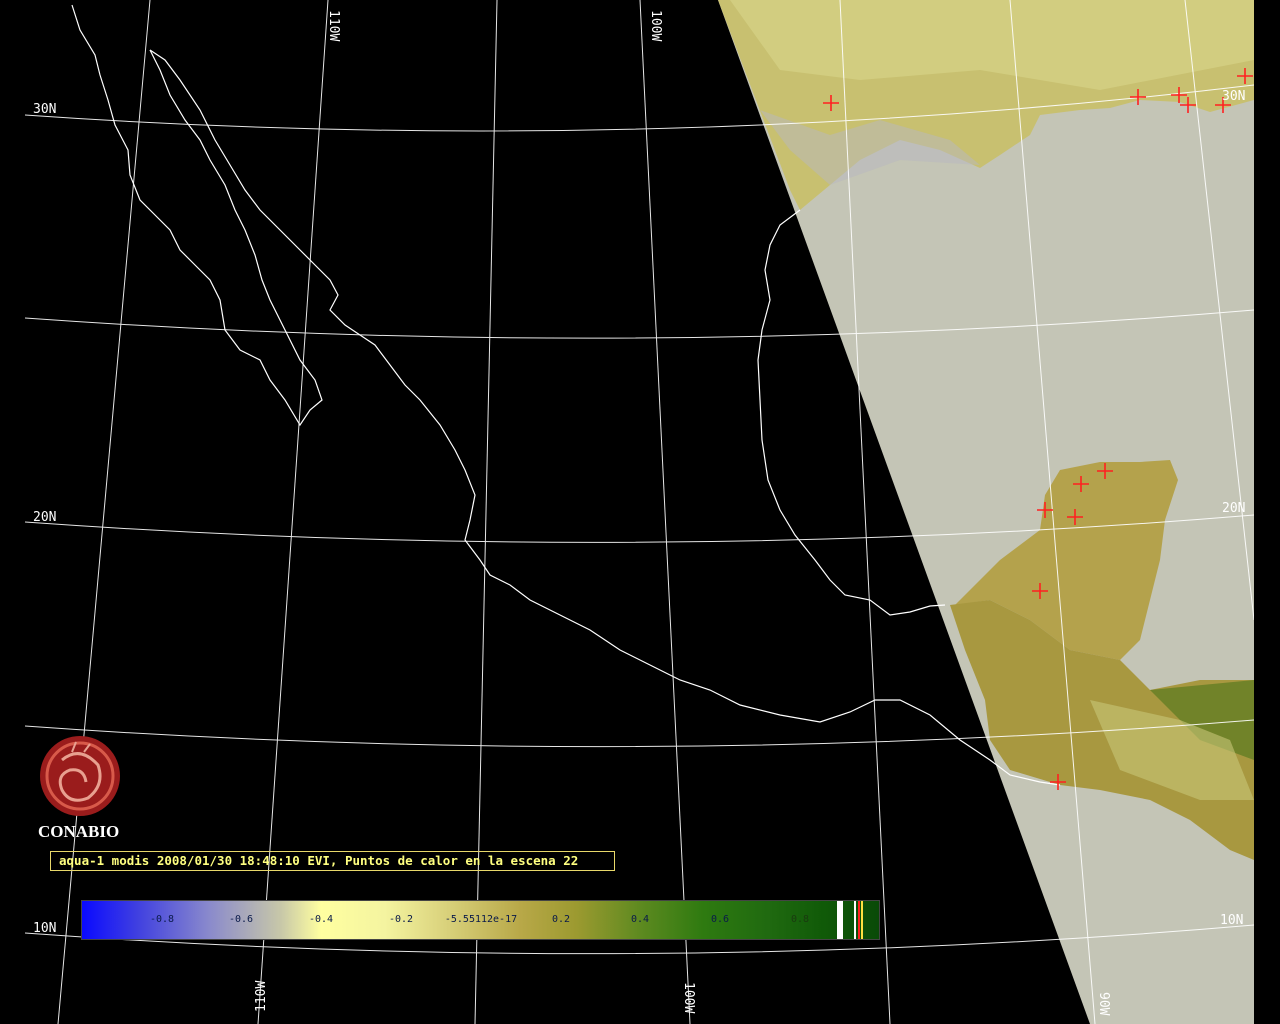 The width and height of the screenshot is (1280, 1024). I want to click on conabio-wordmark: CONABIO, so click(78, 831).